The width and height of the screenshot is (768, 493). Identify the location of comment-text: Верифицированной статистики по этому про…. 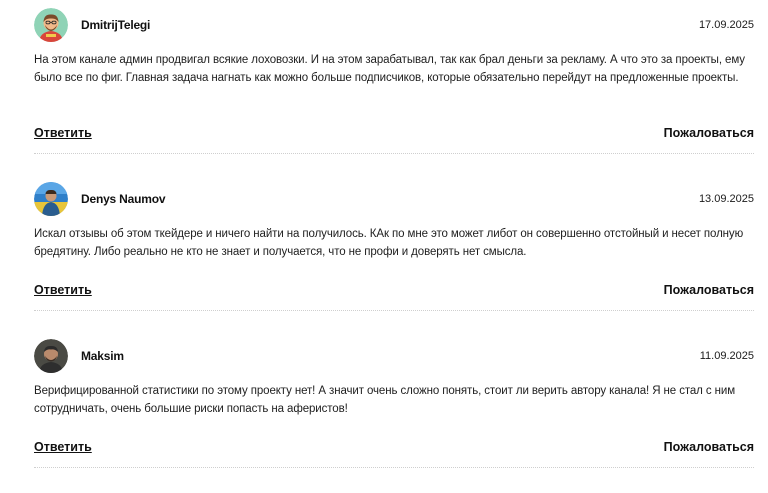
(385, 400).